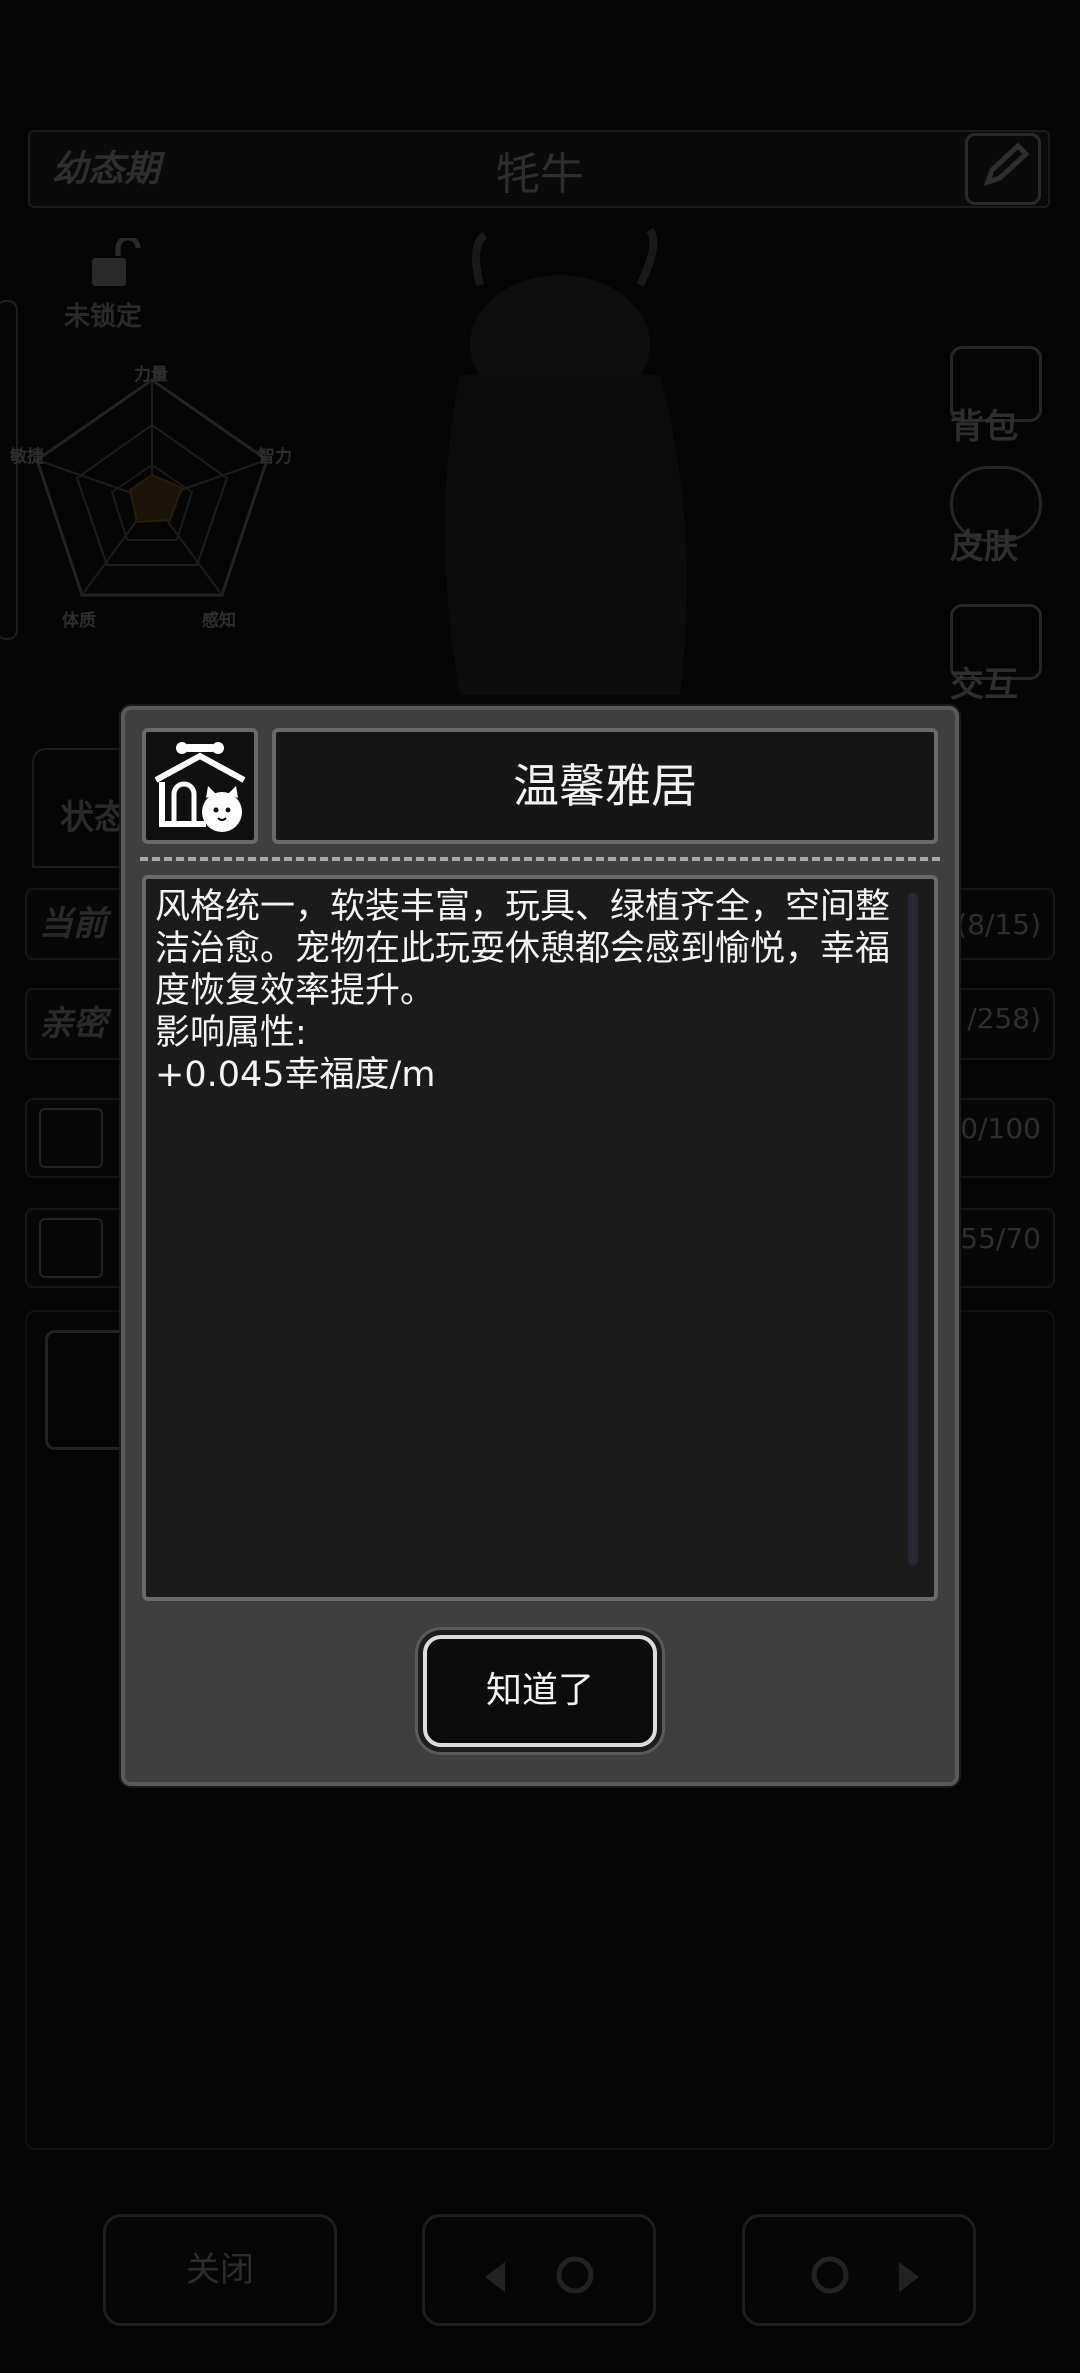  I want to click on dialog-scrollbar, so click(913, 1229).